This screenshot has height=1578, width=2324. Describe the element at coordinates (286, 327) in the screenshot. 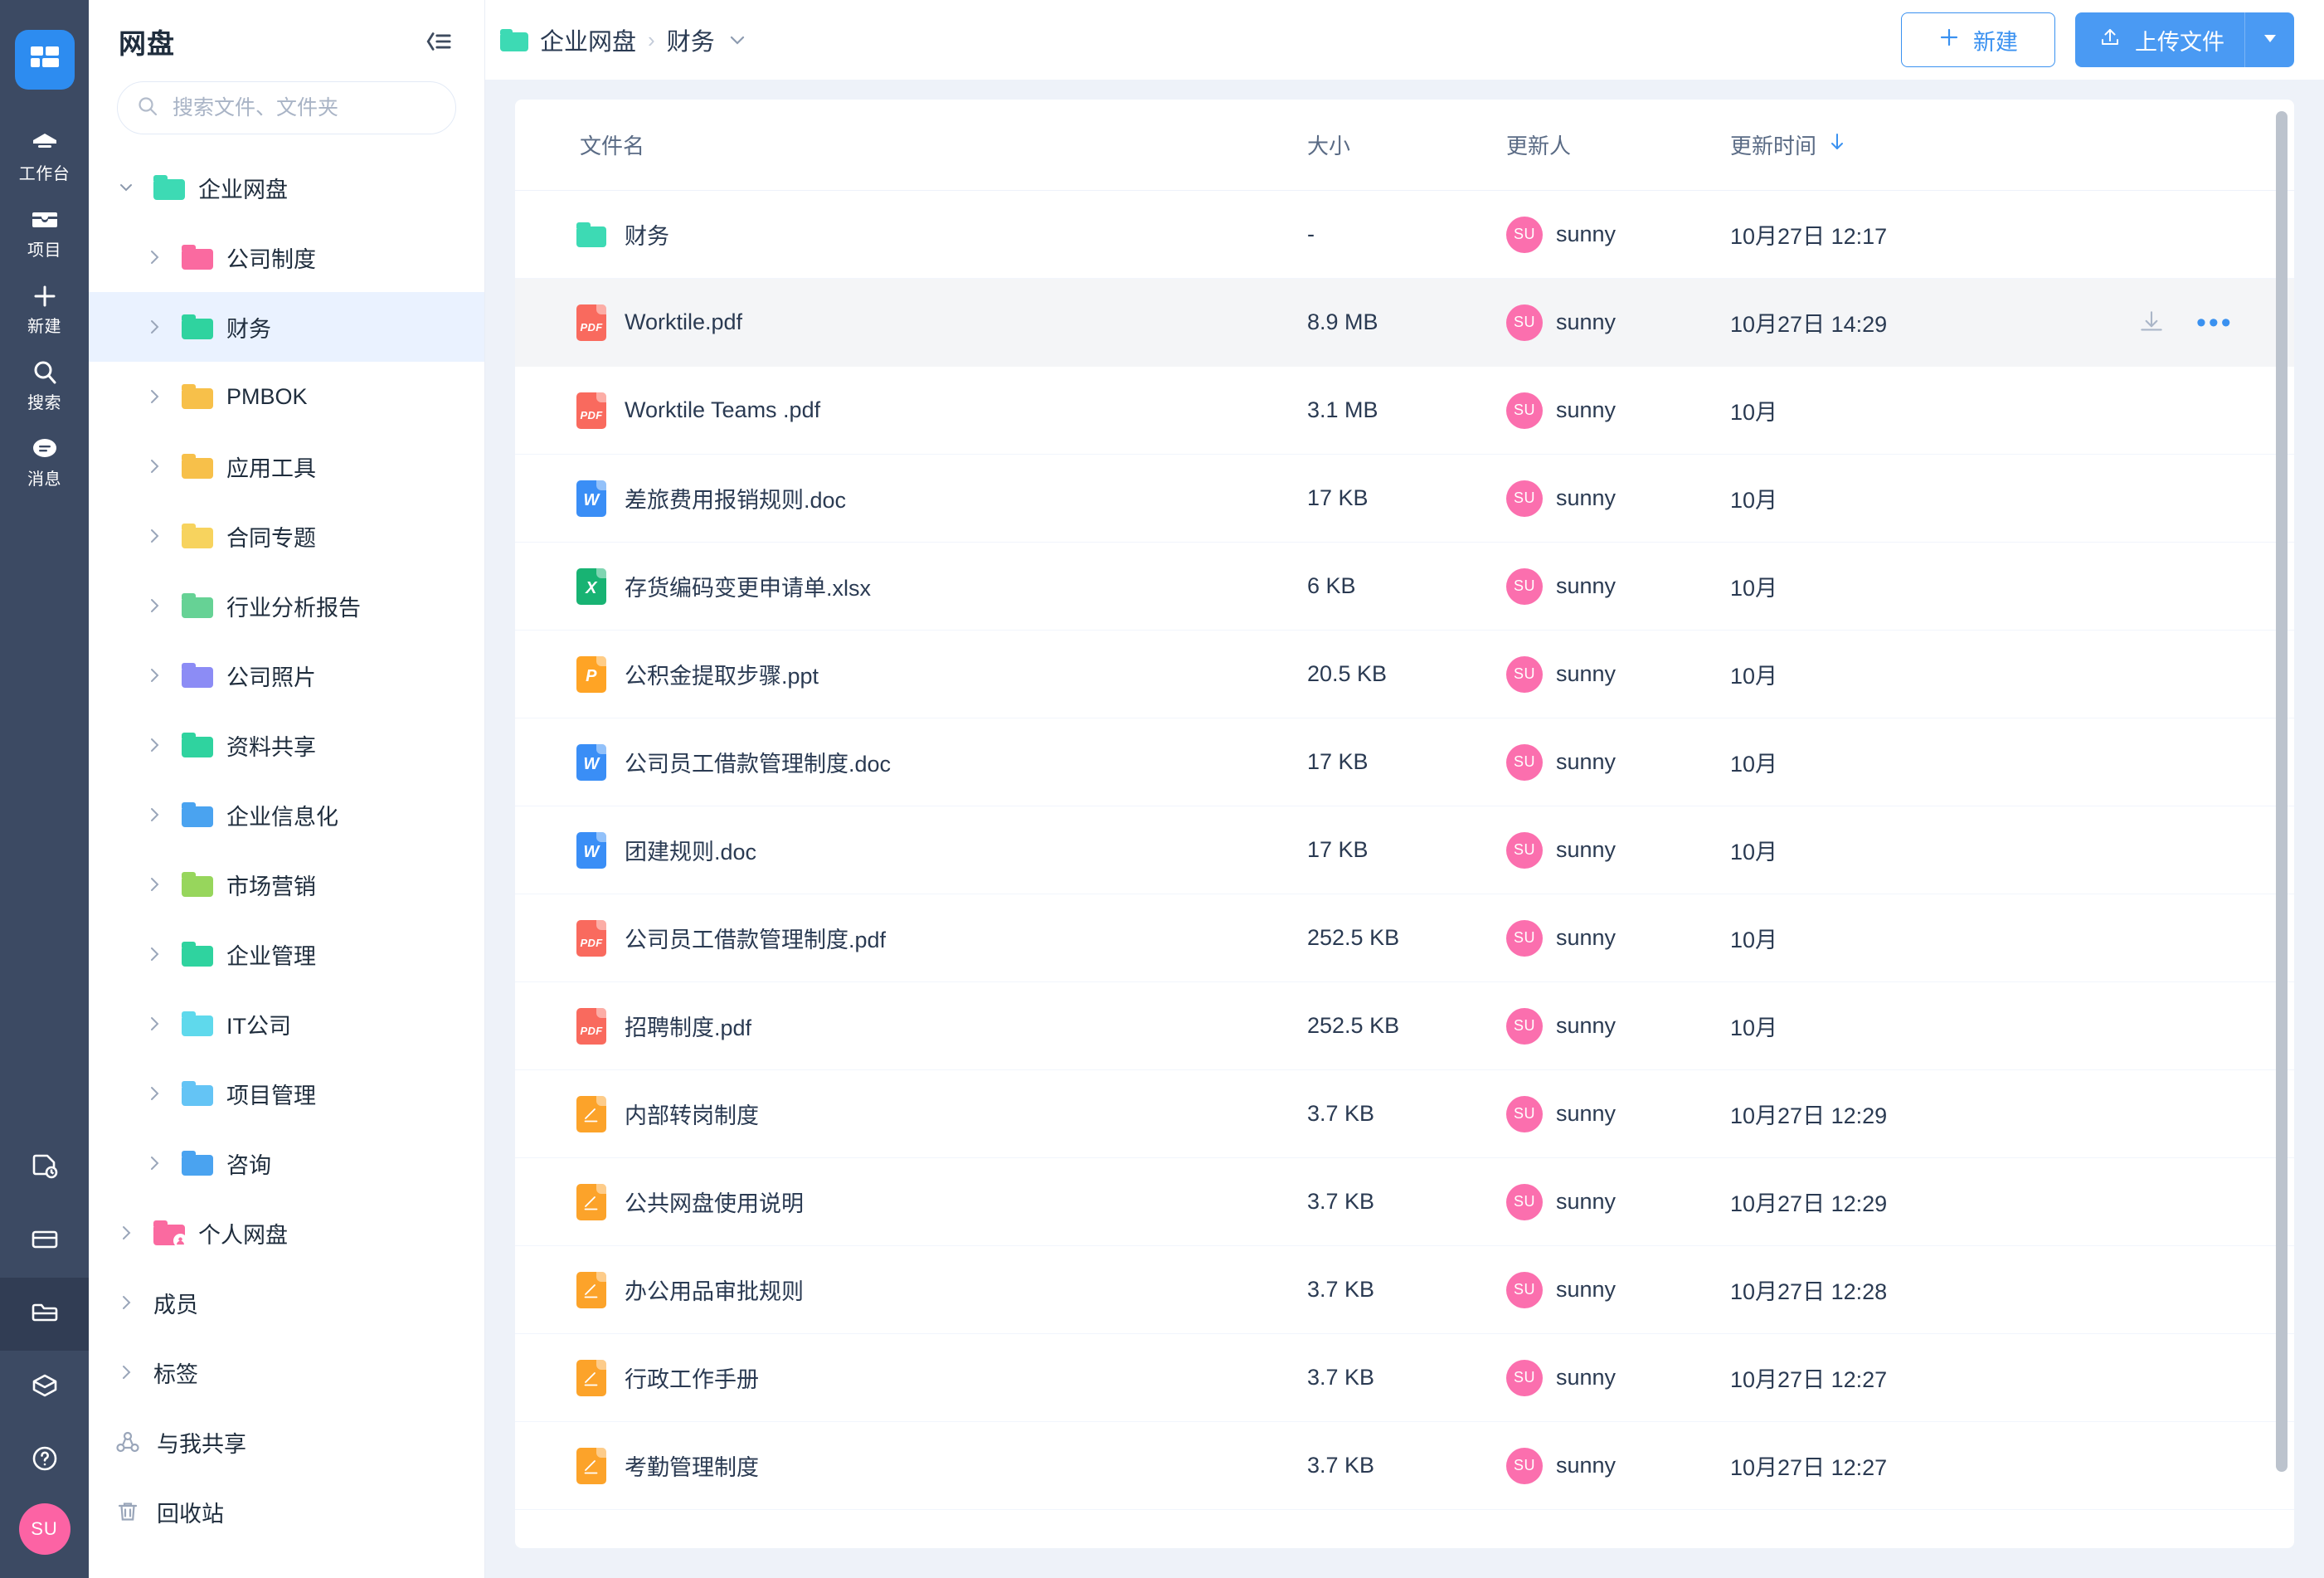

I see `tree-node-finance: 财务` at that location.